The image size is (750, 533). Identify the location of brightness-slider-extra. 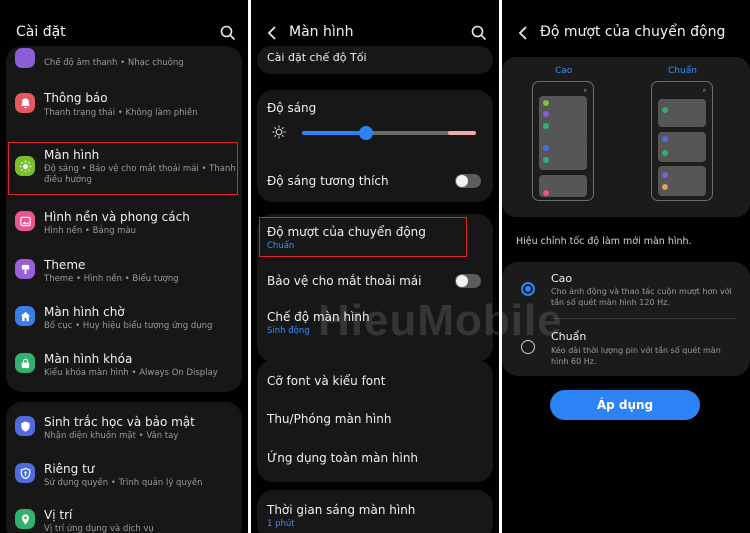
(462, 133).